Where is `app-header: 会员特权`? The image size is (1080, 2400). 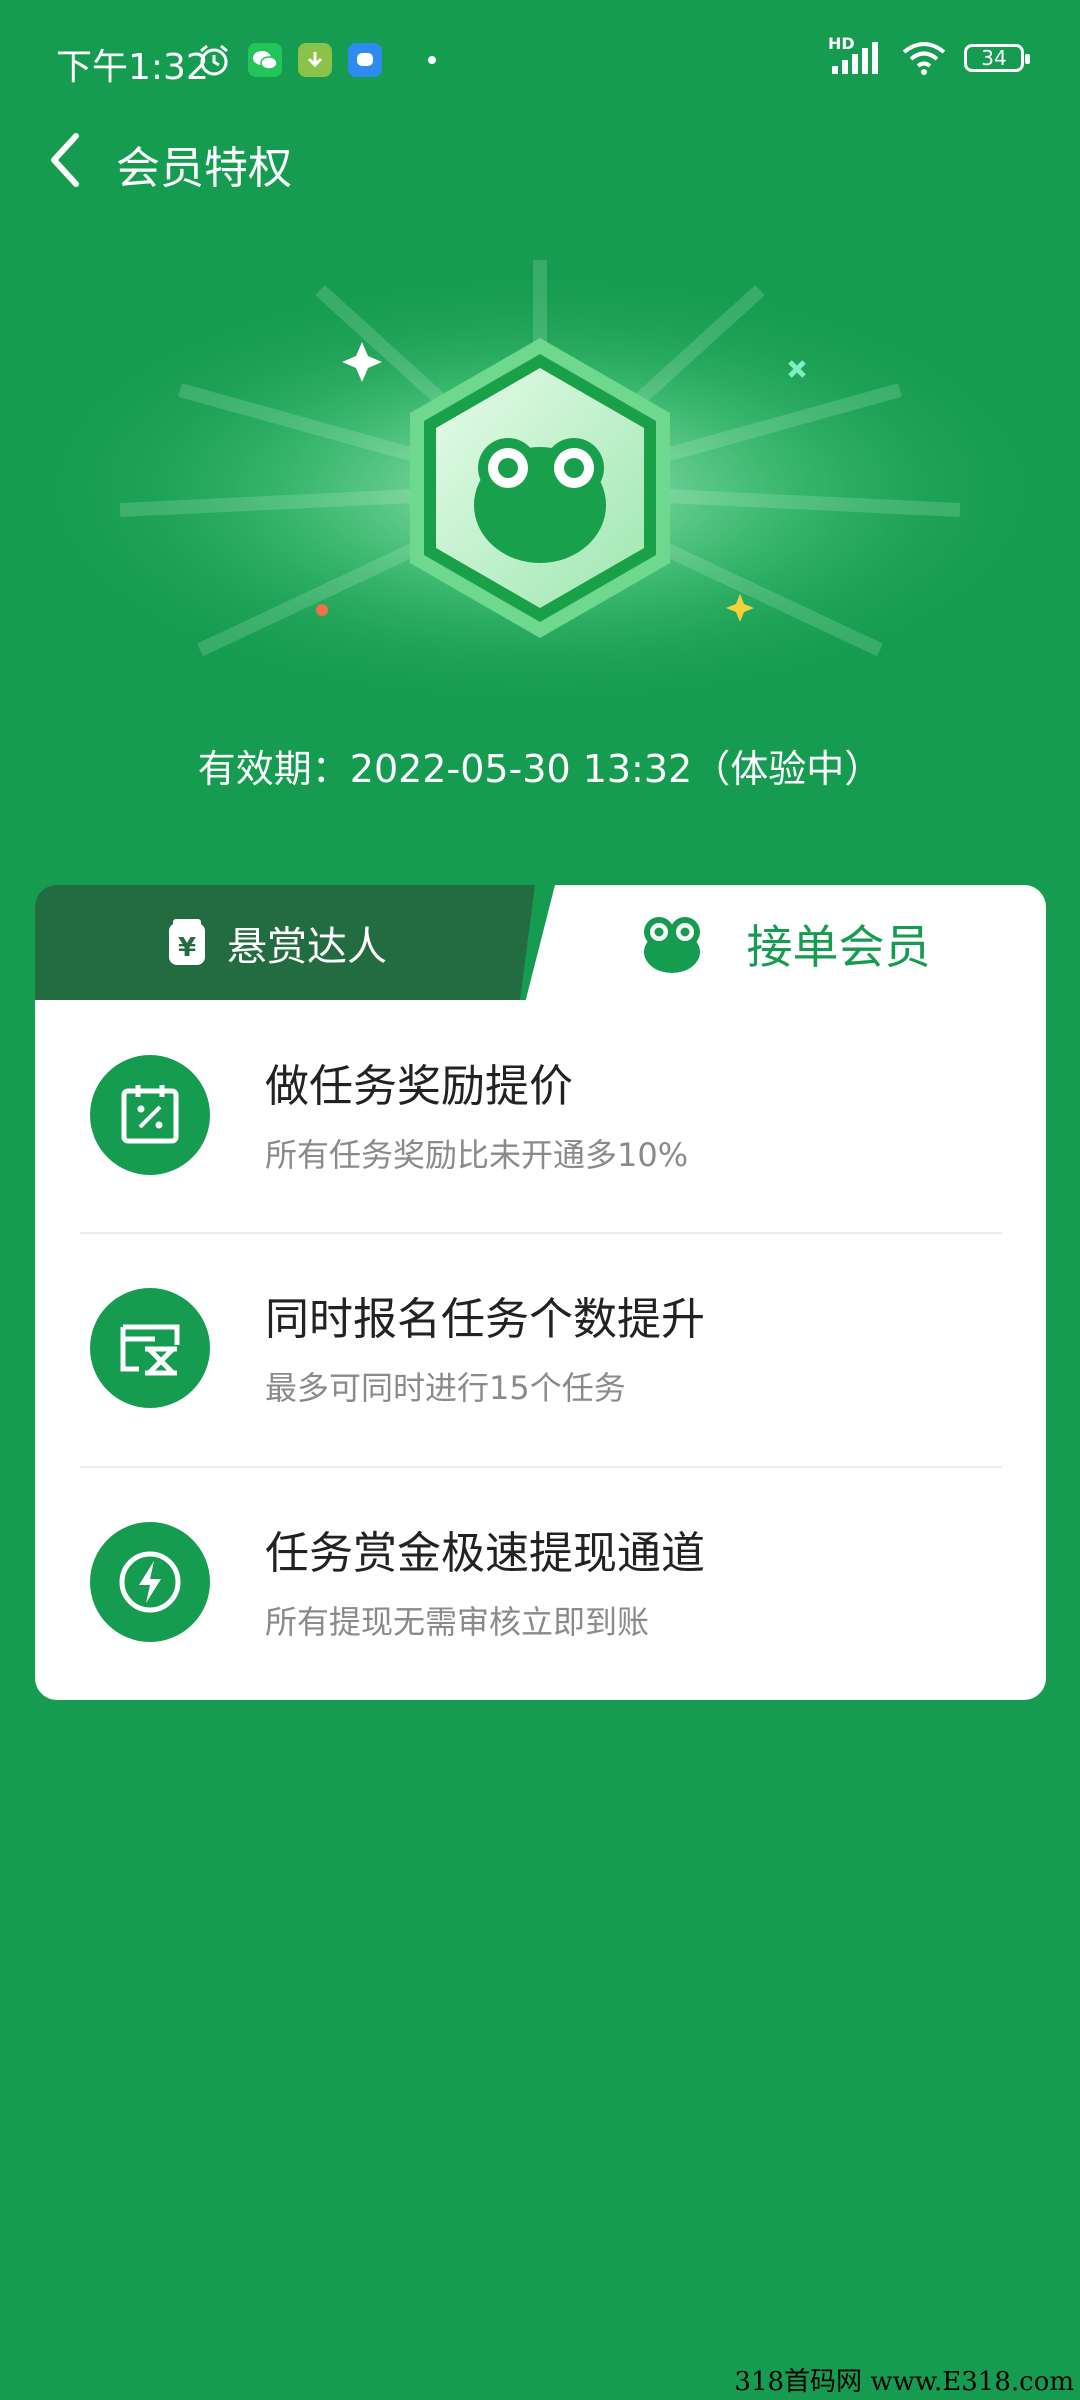
app-header: 会员特权 is located at coordinates (540, 160).